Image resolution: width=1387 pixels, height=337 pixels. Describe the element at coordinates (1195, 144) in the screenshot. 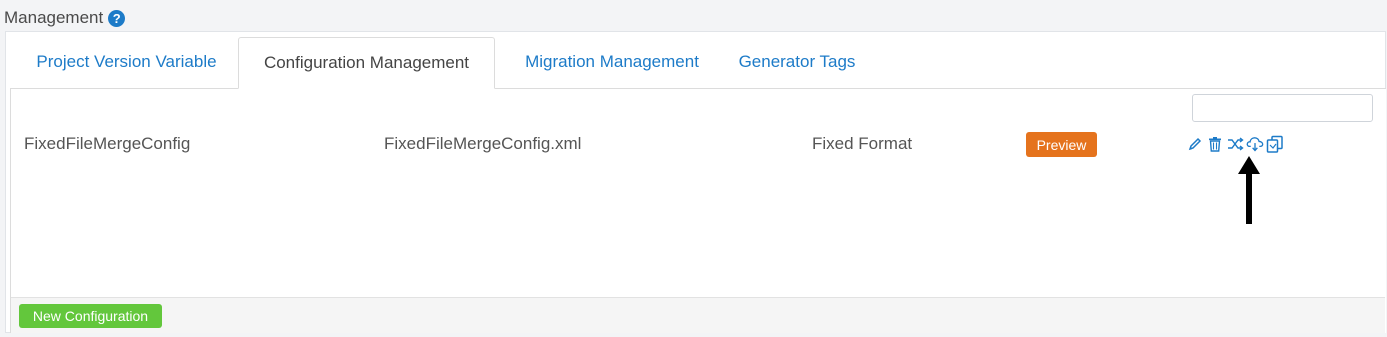

I see `pencil-icon` at that location.